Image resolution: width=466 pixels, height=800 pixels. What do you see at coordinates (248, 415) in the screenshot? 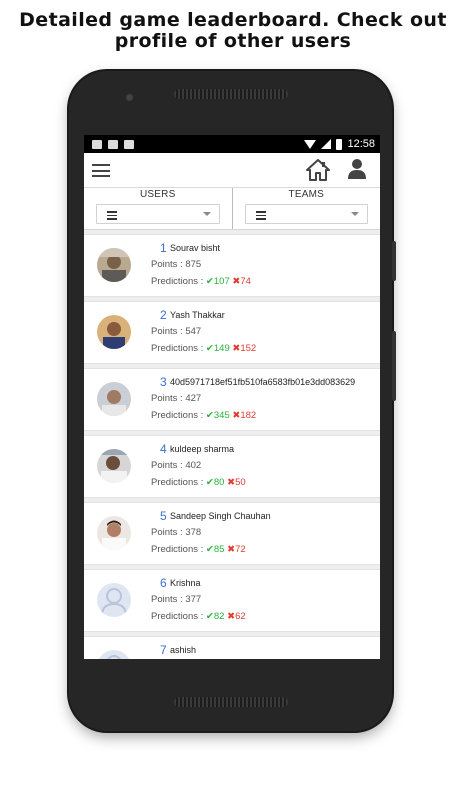
I see `wrong-count: 182` at bounding box center [248, 415].